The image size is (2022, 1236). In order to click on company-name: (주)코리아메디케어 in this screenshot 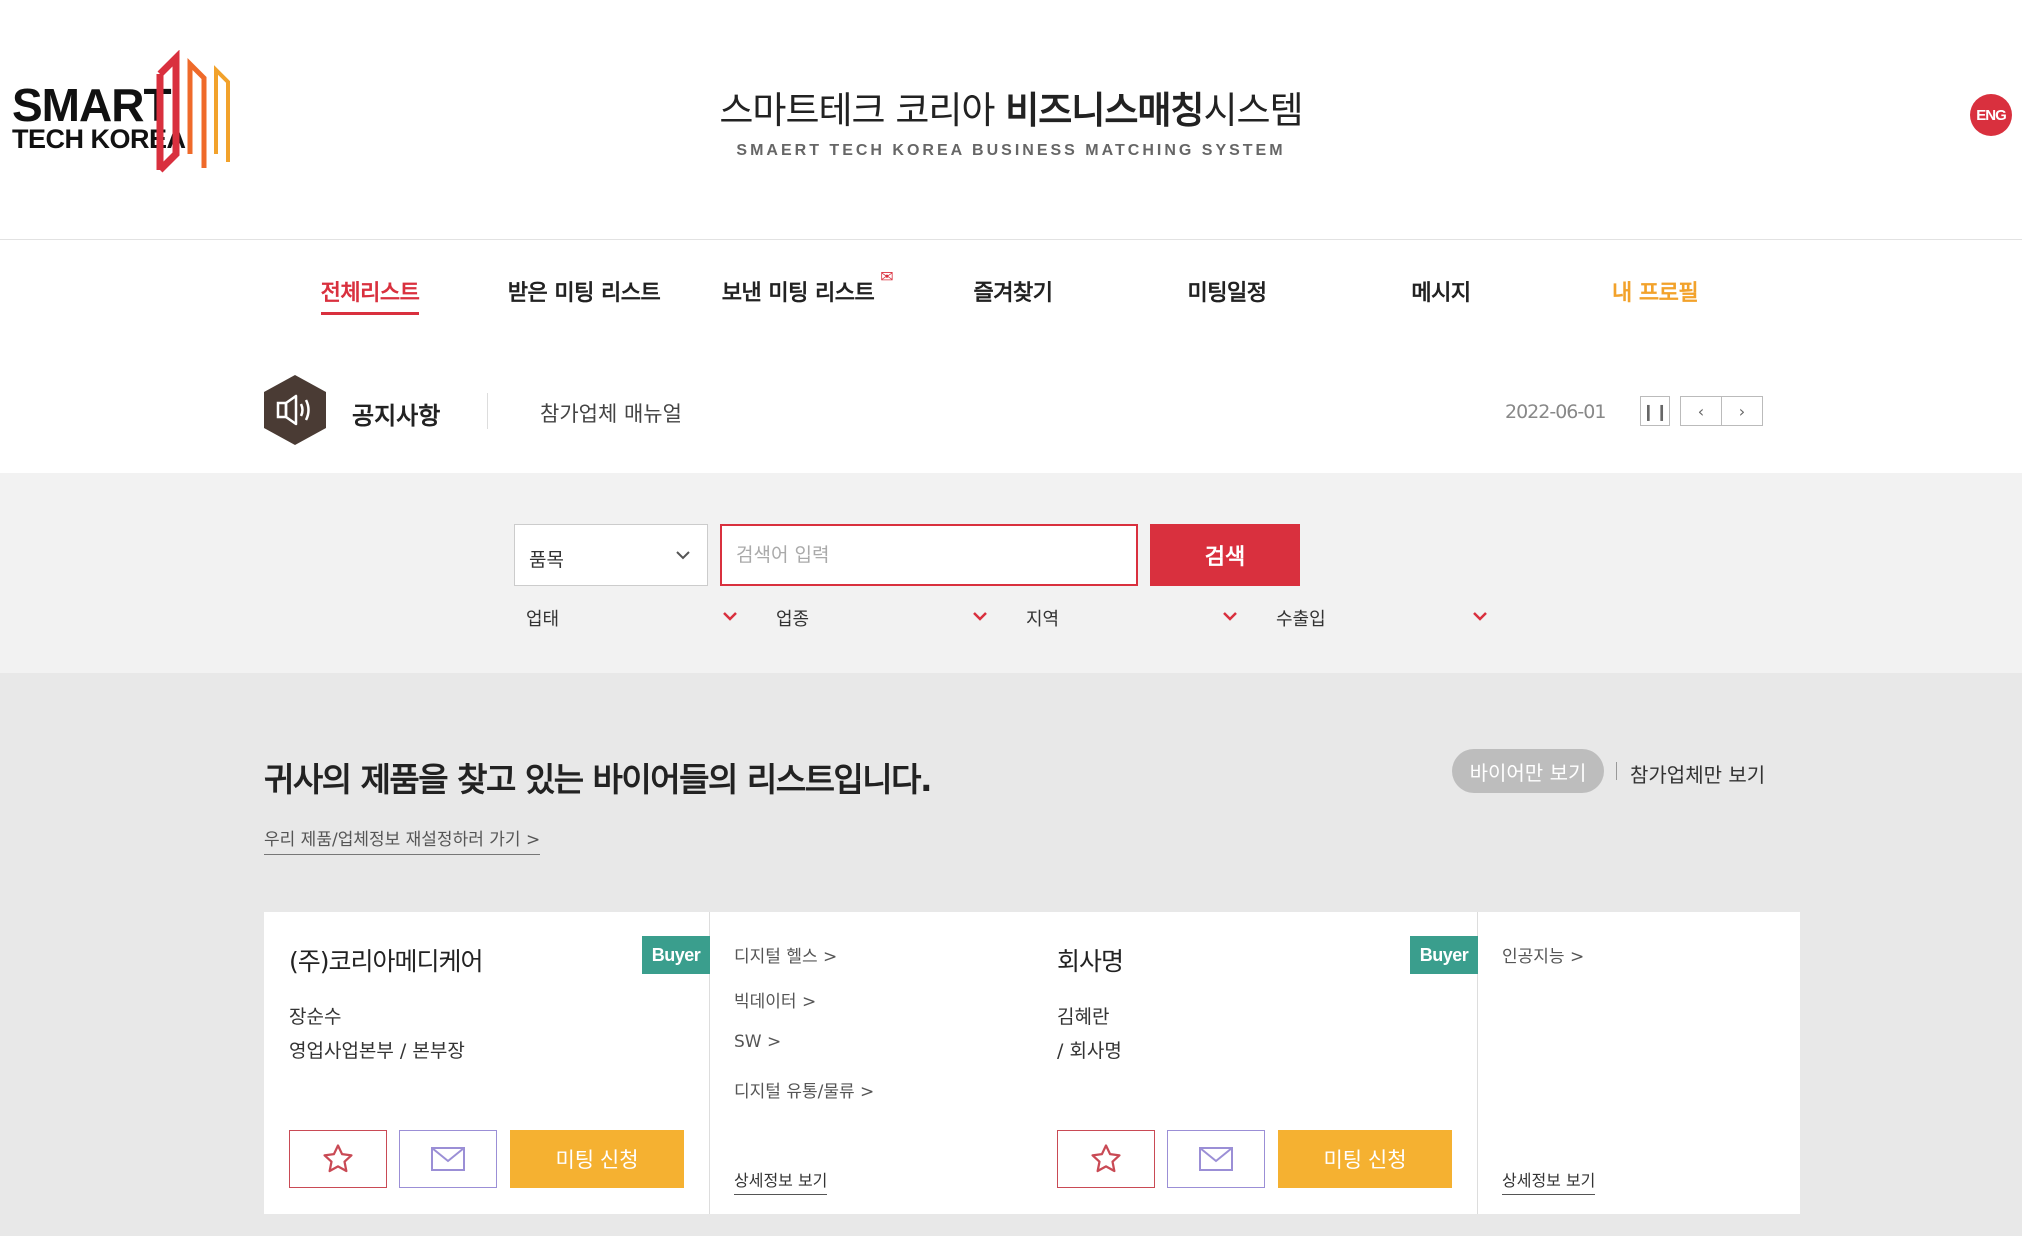, I will do `click(386, 961)`.